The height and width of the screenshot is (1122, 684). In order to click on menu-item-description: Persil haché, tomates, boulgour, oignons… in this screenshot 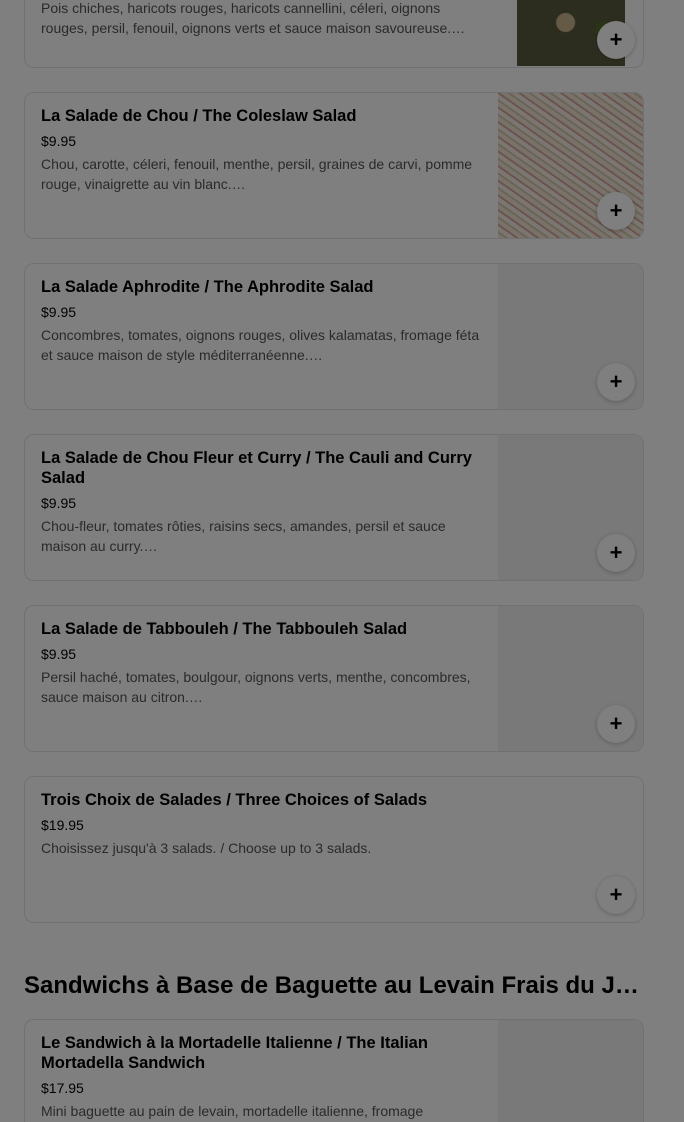, I will do `click(256, 687)`.